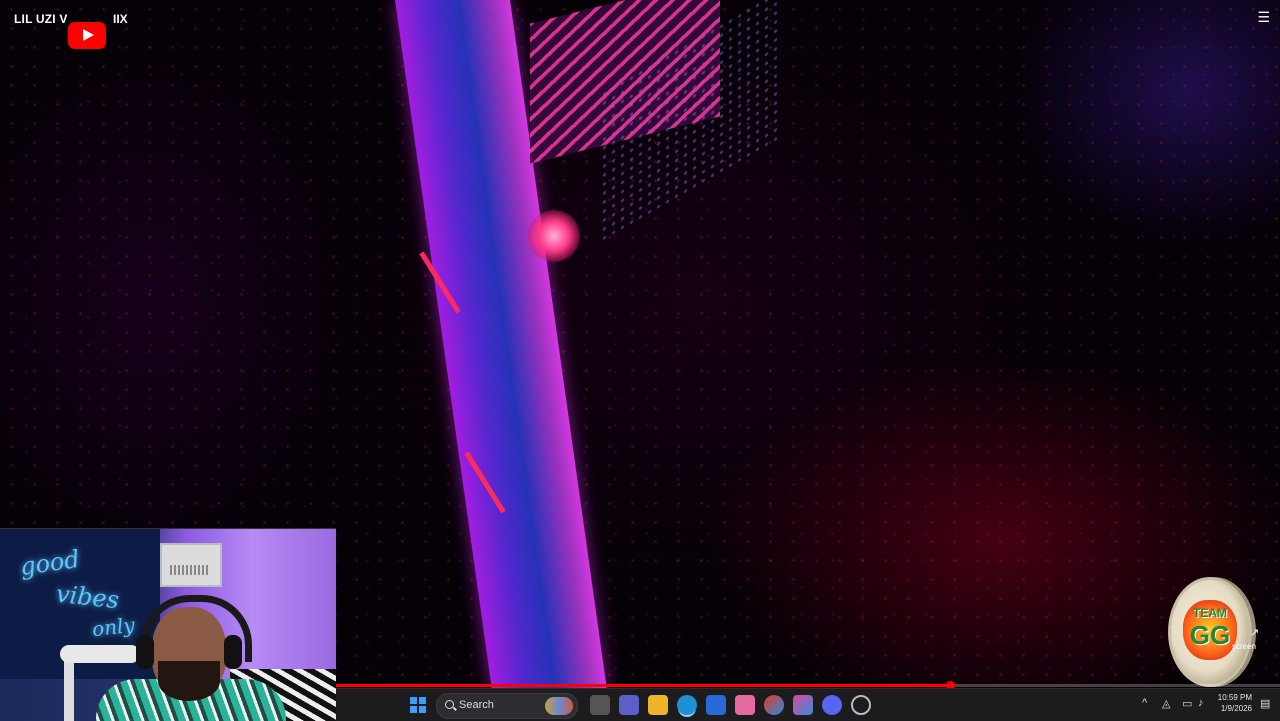  I want to click on headset-ear-left, so click(145, 652).